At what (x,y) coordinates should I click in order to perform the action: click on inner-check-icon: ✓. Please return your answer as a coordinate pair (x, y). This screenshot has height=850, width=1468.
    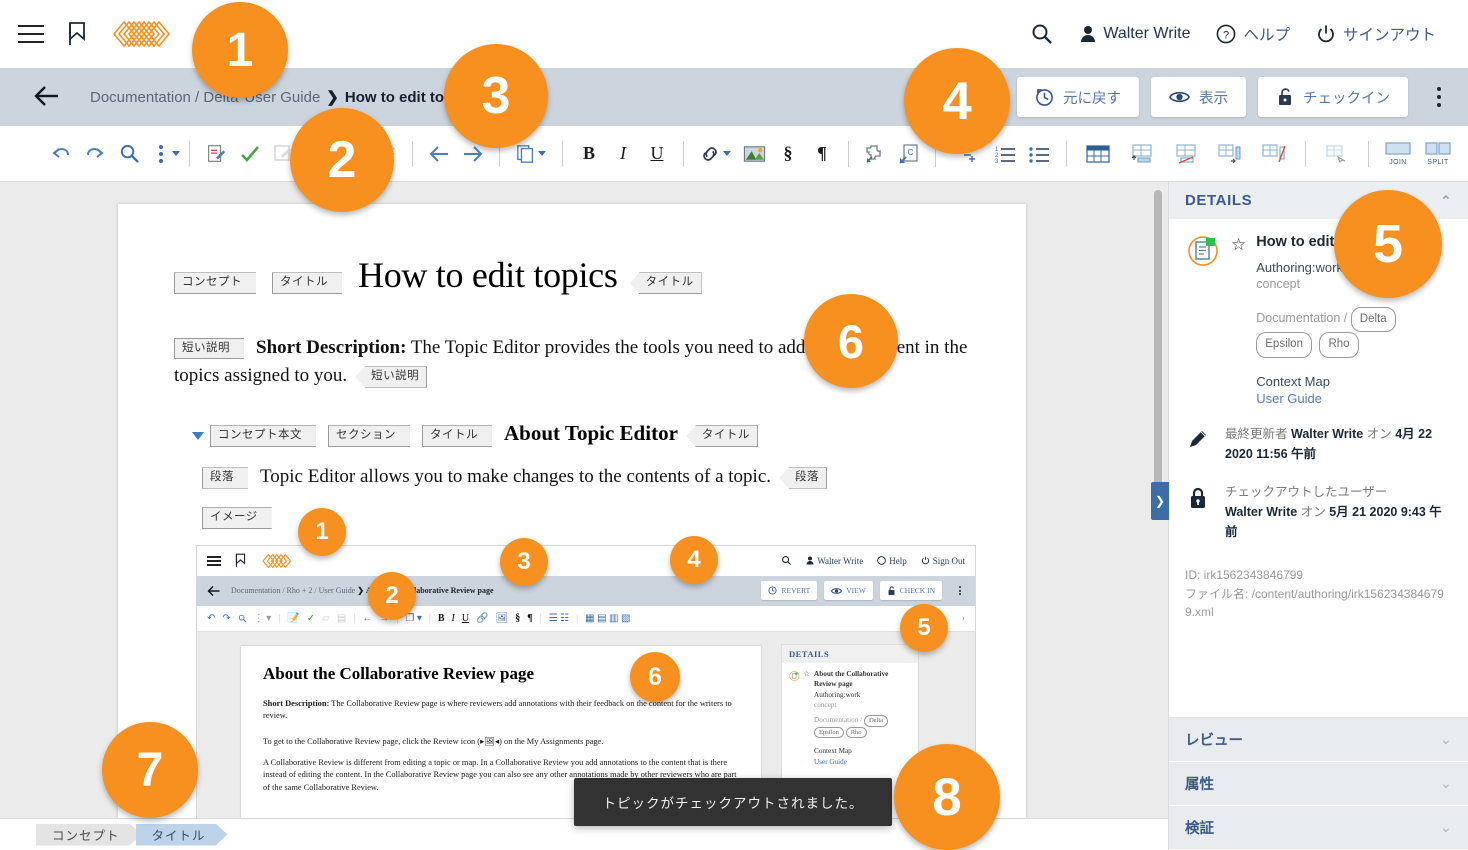
    Looking at the image, I should click on (311, 618).